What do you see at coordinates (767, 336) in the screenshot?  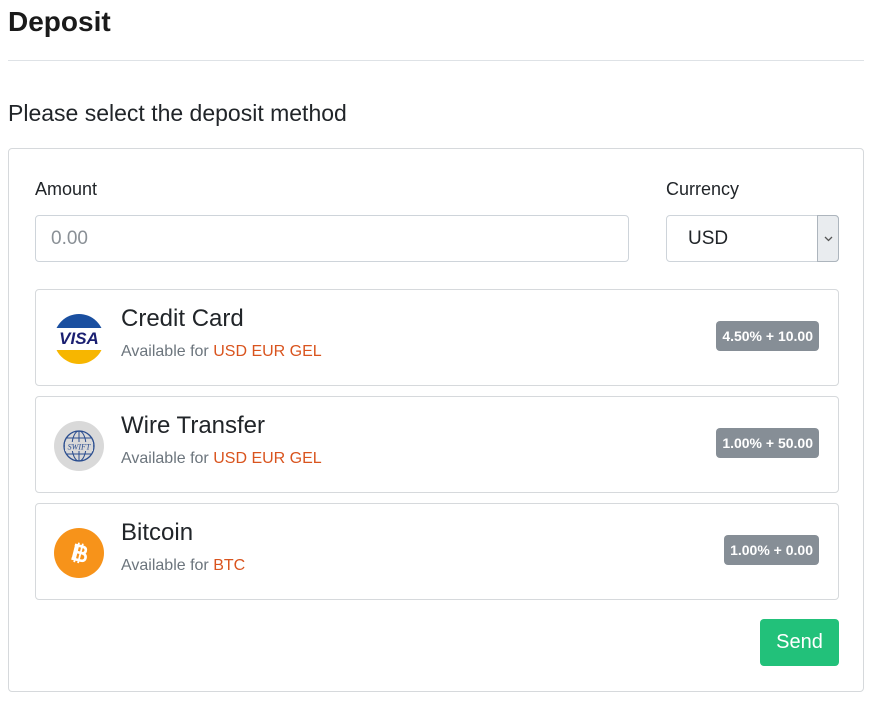 I see `fee-badge: 4.50% + 10.00` at bounding box center [767, 336].